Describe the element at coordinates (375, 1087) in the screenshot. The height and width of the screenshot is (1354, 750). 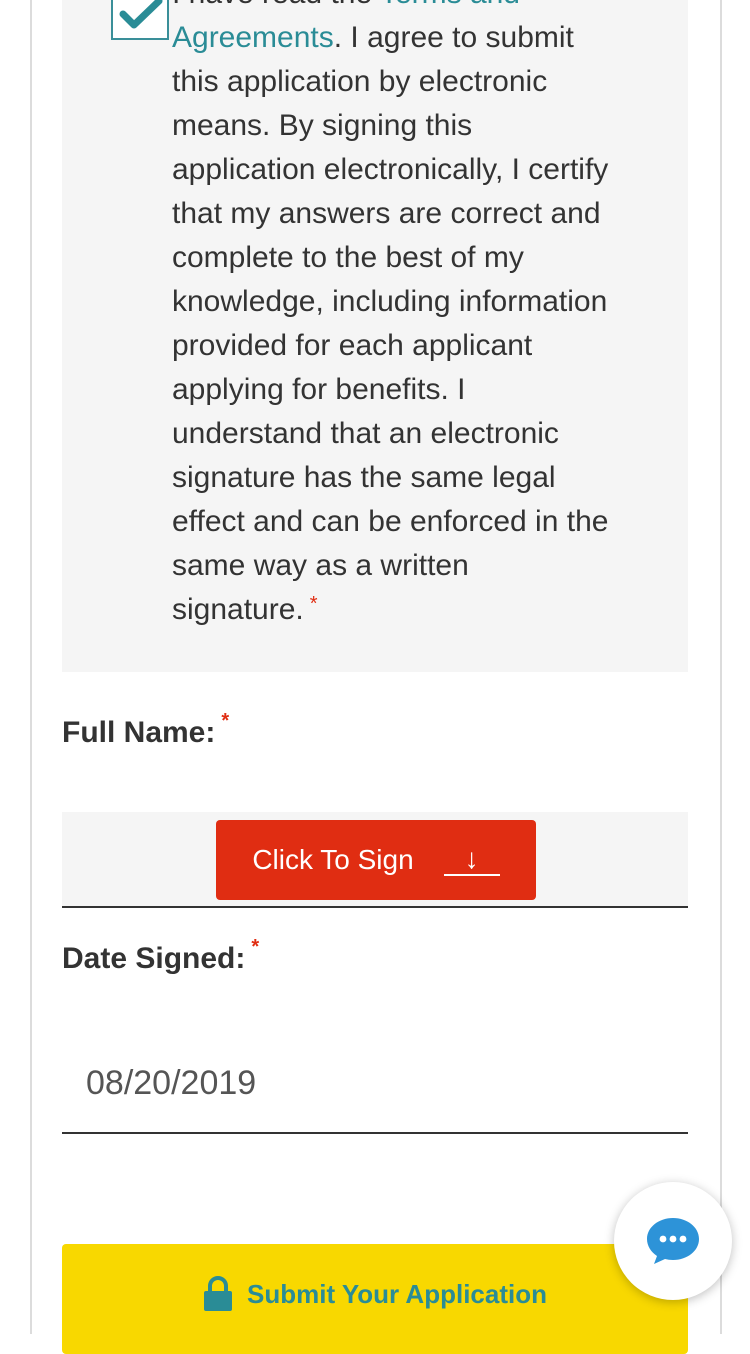
I see `date-signed-field: 08/20/2019` at that location.